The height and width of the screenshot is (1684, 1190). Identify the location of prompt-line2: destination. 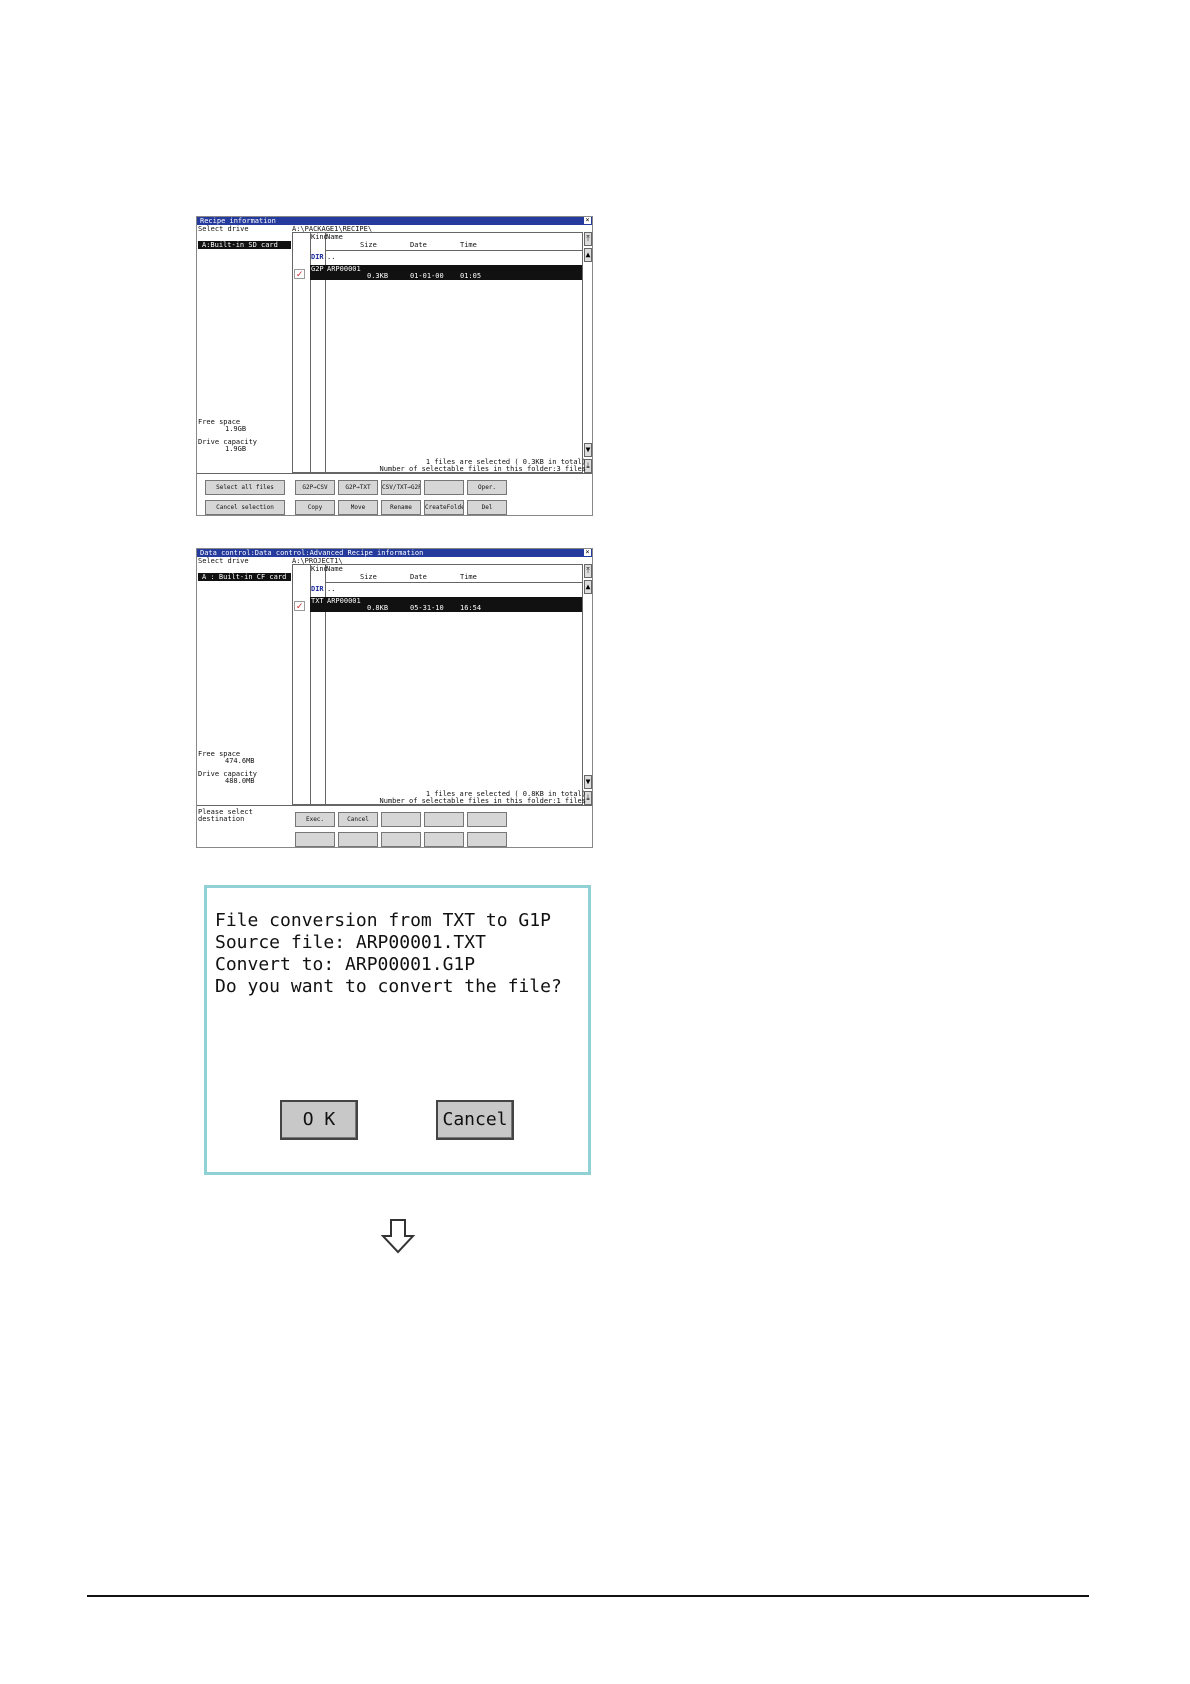
(221, 819).